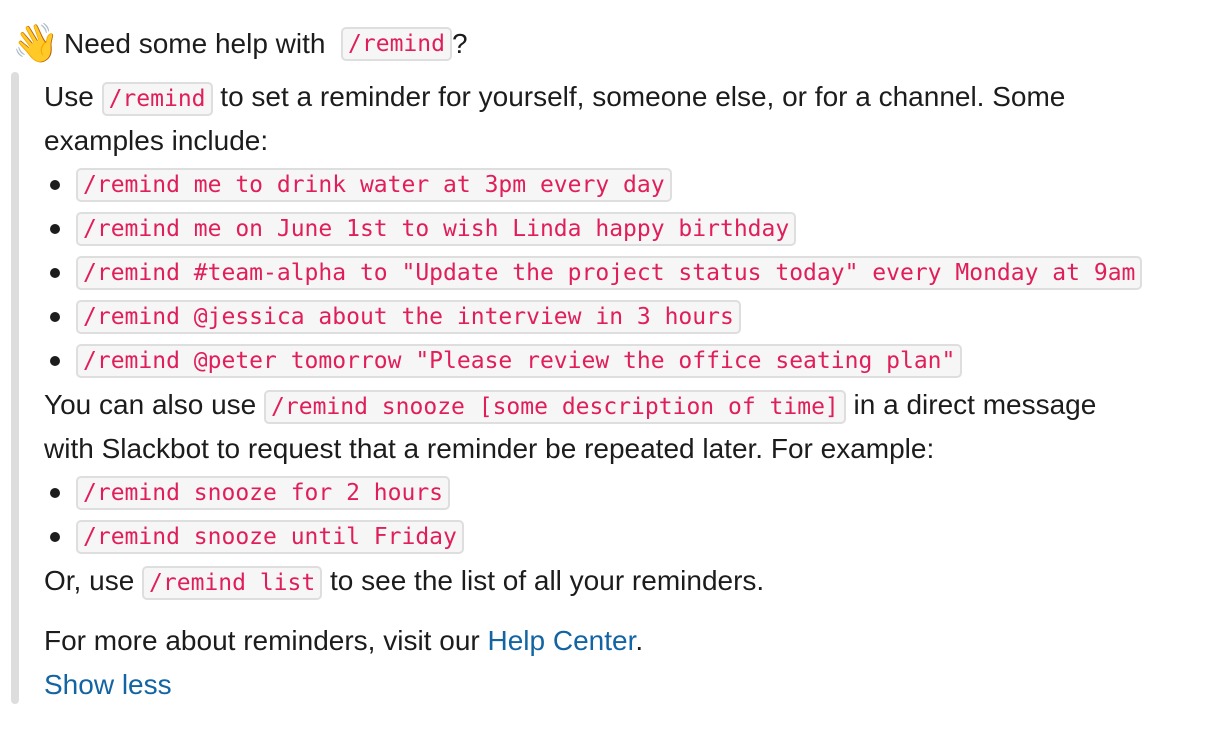  What do you see at coordinates (232, 583) in the screenshot?
I see `list-code: /remind list` at bounding box center [232, 583].